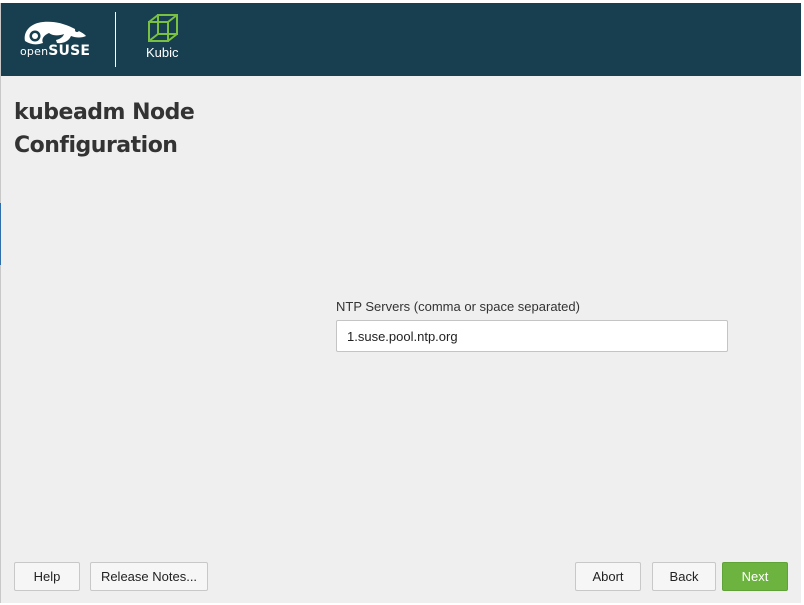 The image size is (804, 605). I want to click on page-title: kubeadm Node Configuration, so click(144, 129).